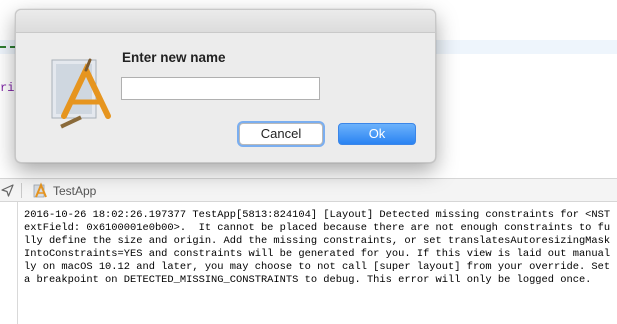 The image size is (617, 324). I want to click on ok-button: Ok, so click(377, 134).